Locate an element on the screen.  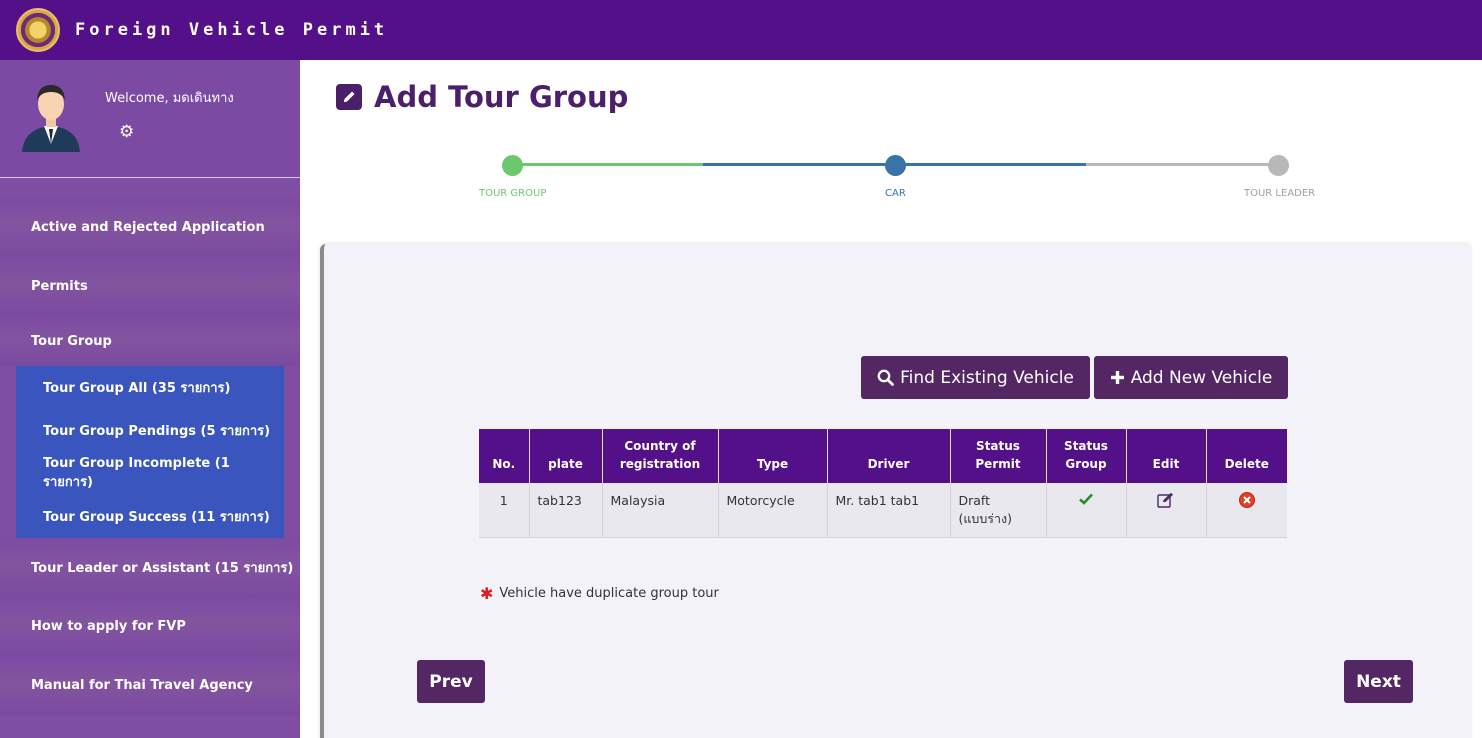
cell-driver: Mr. tab1 tab1 is located at coordinates (889, 510).